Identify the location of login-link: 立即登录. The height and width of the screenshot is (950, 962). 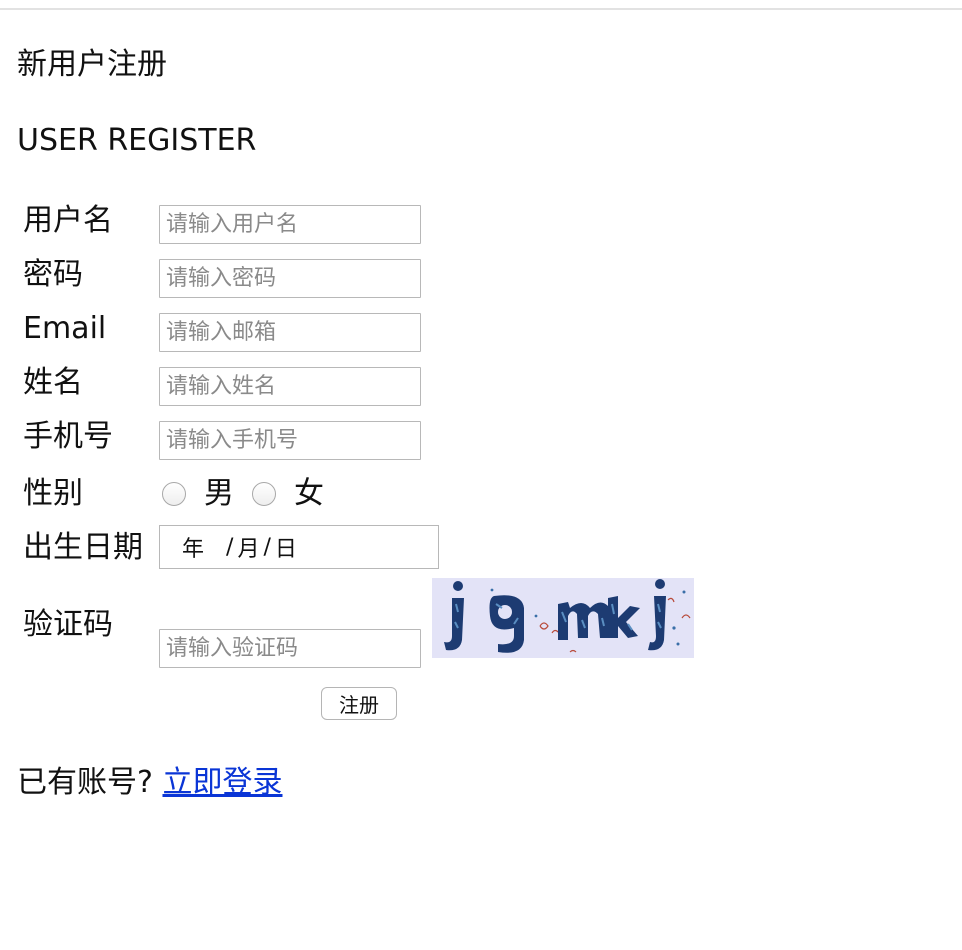
(222, 782).